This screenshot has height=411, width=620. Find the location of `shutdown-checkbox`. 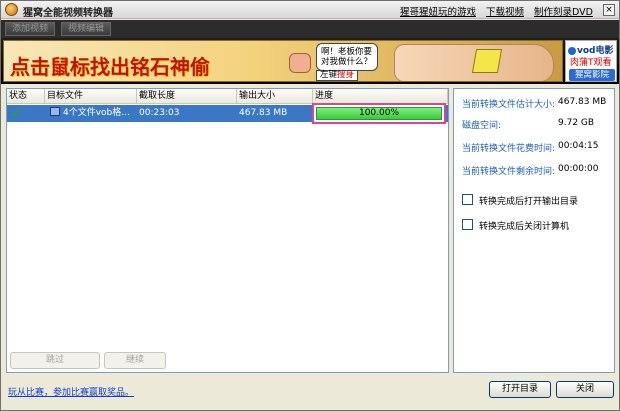

shutdown-checkbox is located at coordinates (467, 224).